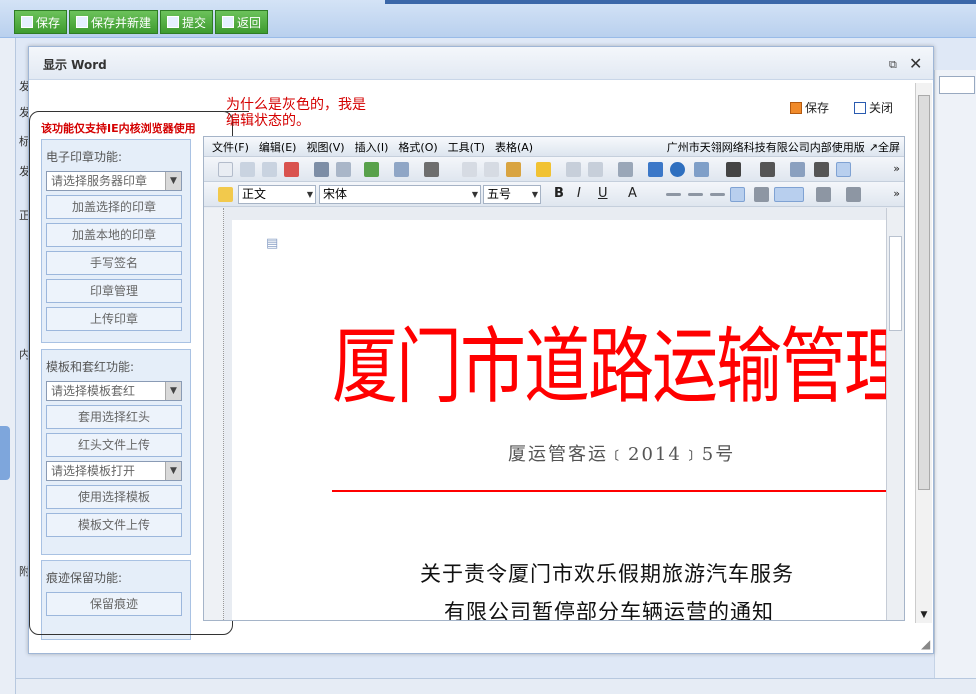 This screenshot has width=976, height=694. What do you see at coordinates (225, 169) in the screenshot?
I see `new-doc-icon` at bounding box center [225, 169].